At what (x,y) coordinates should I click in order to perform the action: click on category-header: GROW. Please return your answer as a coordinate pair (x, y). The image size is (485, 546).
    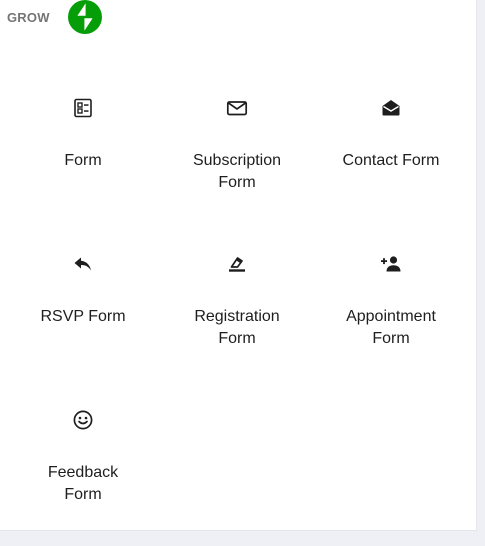
    Looking at the image, I should click on (54, 17).